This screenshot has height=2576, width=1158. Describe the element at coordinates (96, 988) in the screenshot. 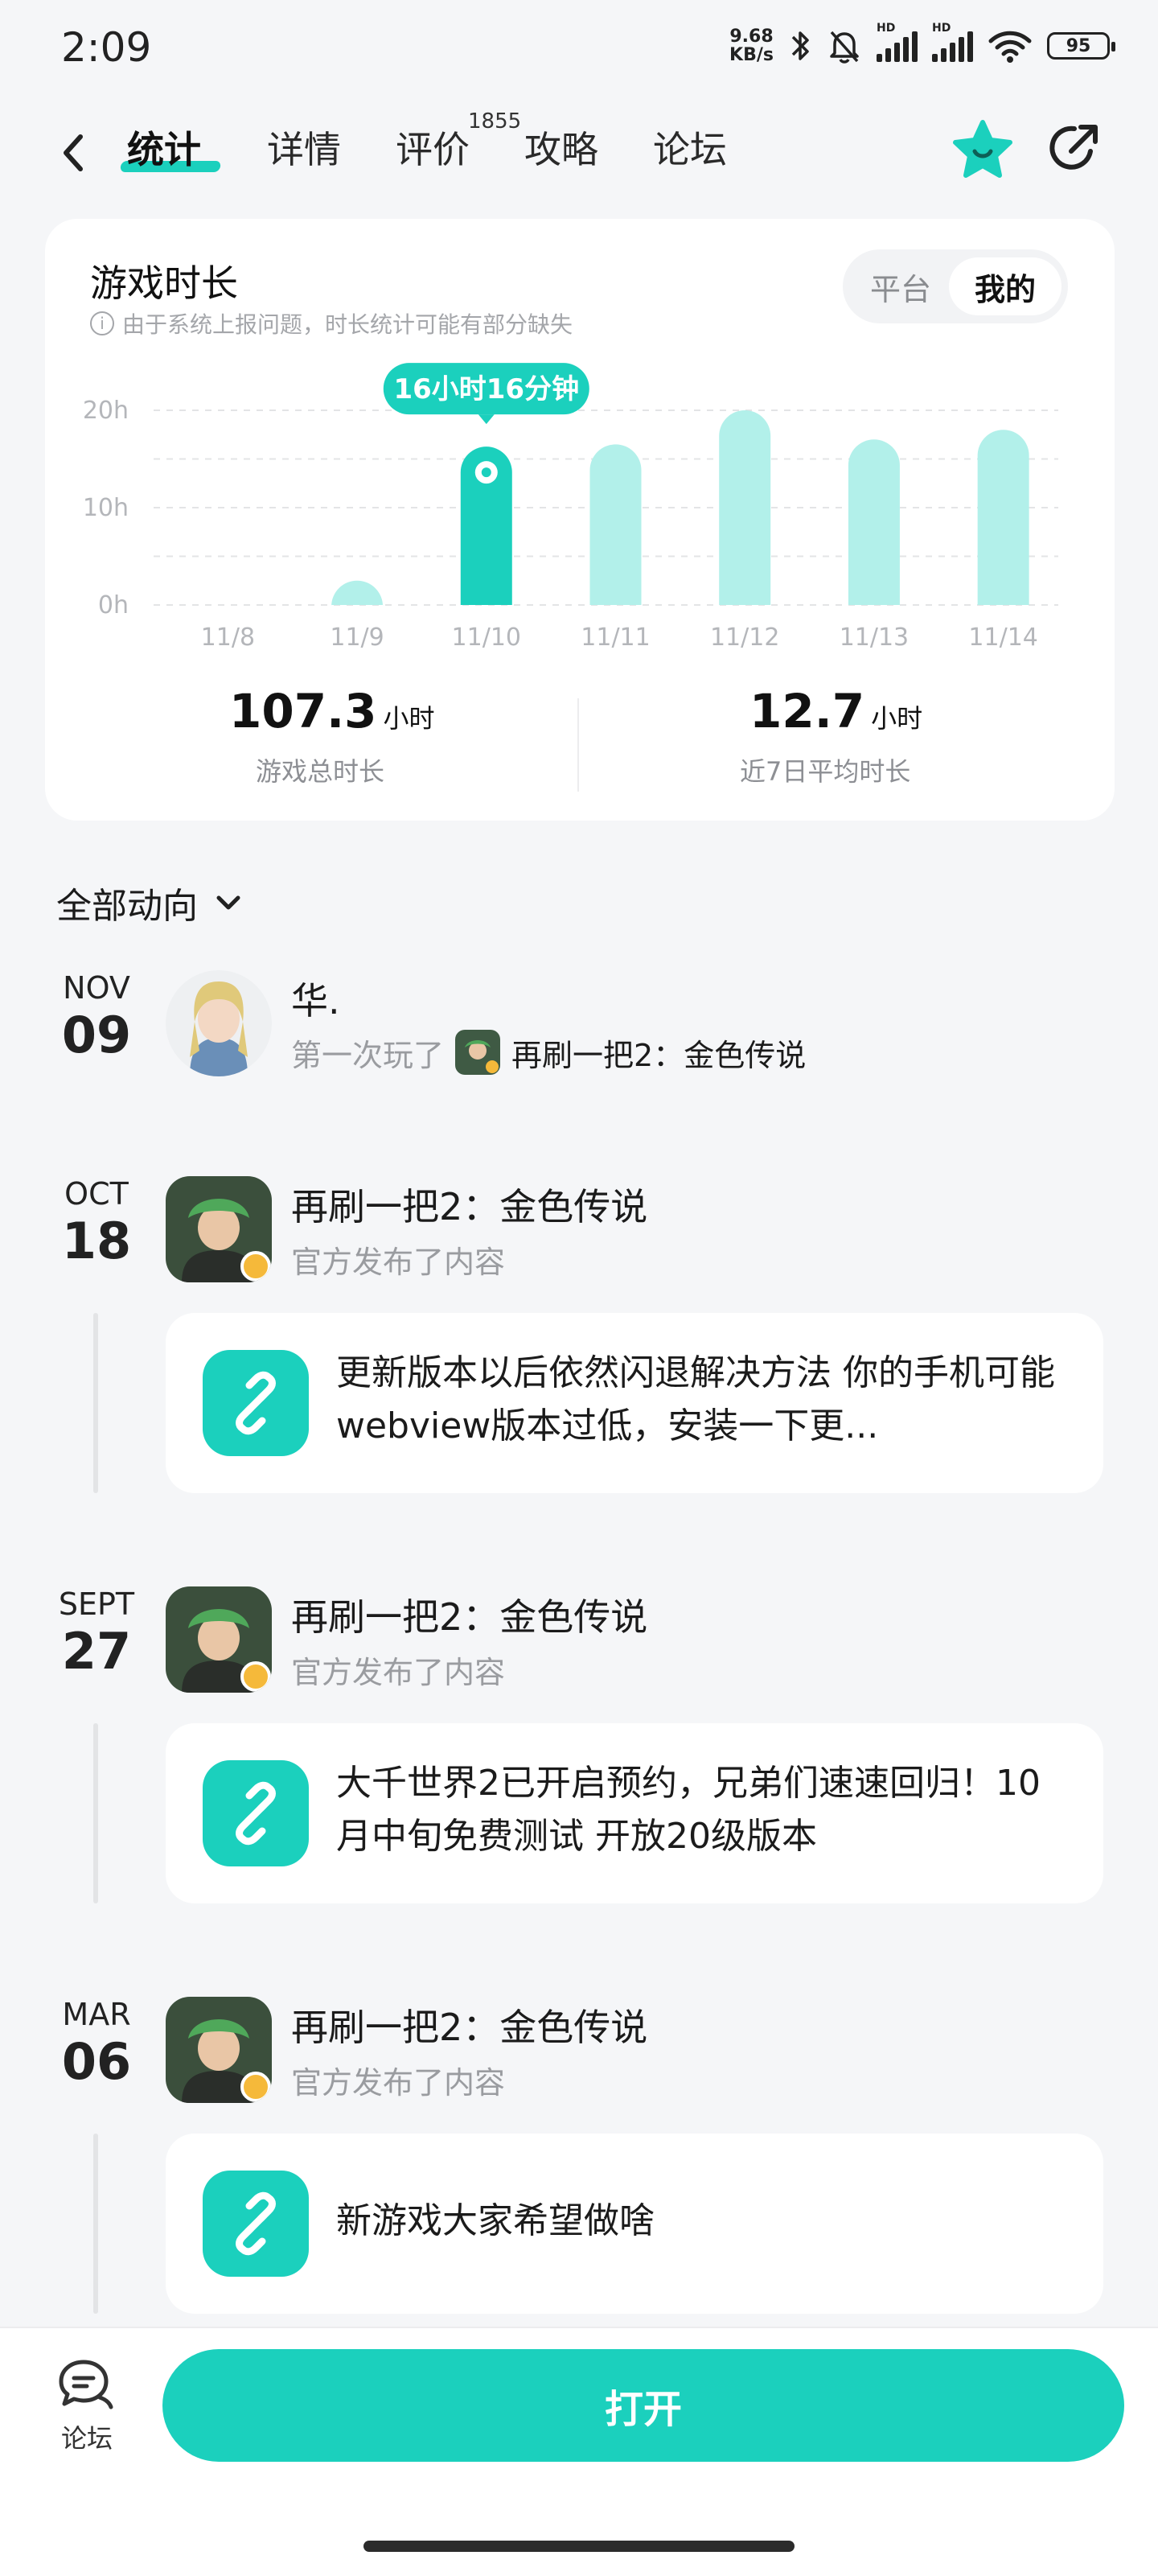

I see `feed-date-month: NOV` at that location.